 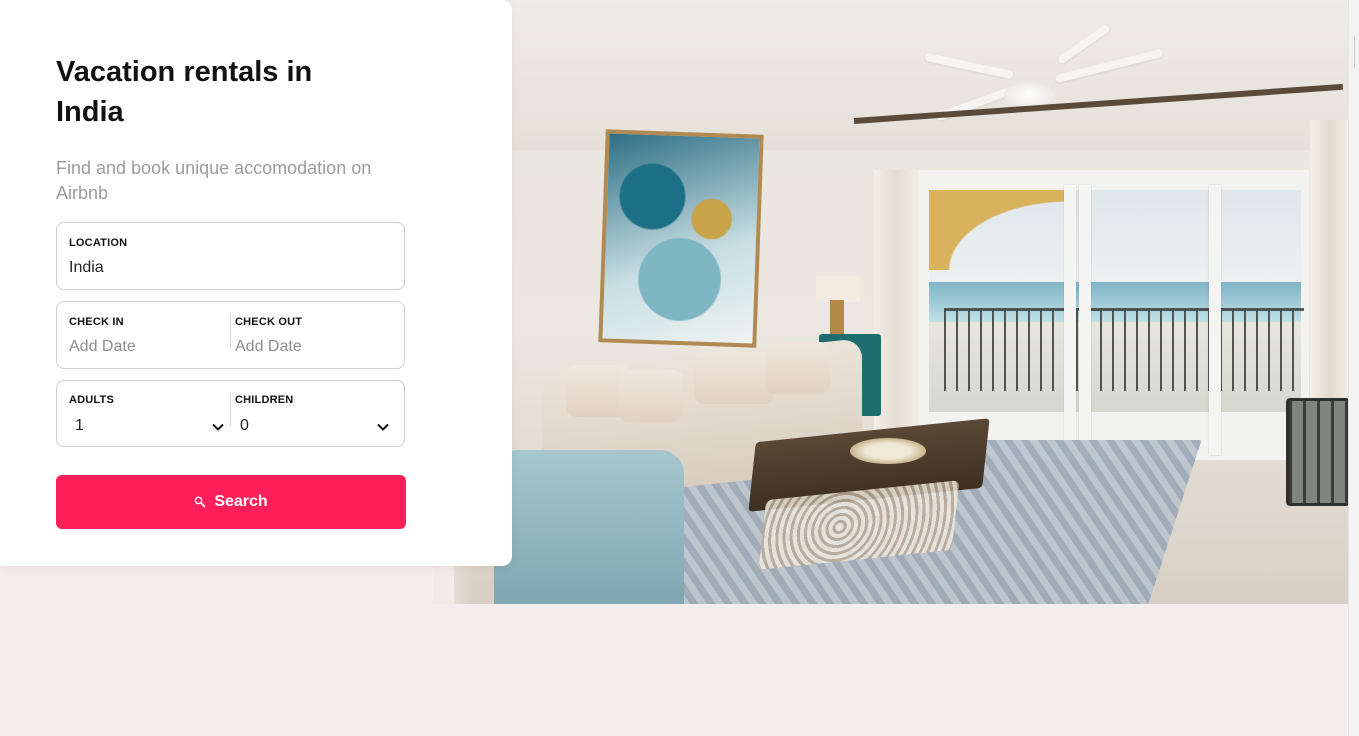 I want to click on location-field: LOCATION India, so click(x=230, y=256).